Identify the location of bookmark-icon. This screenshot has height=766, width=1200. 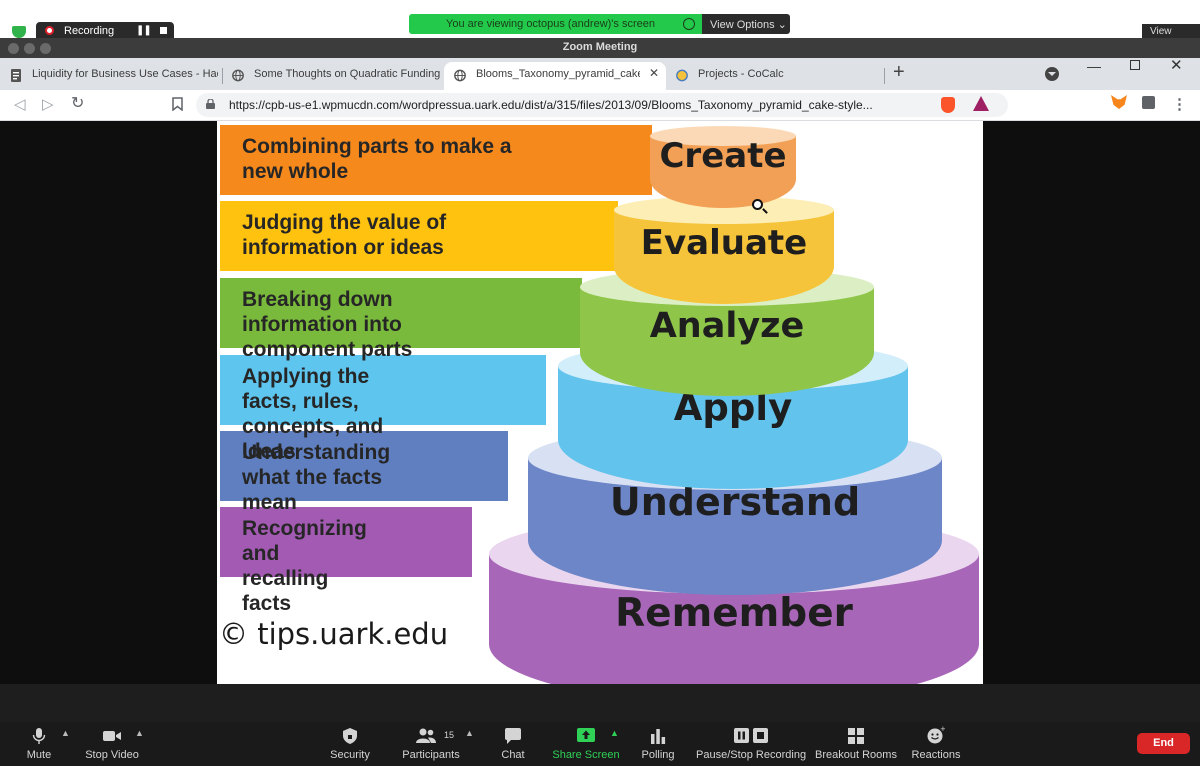
(177, 104).